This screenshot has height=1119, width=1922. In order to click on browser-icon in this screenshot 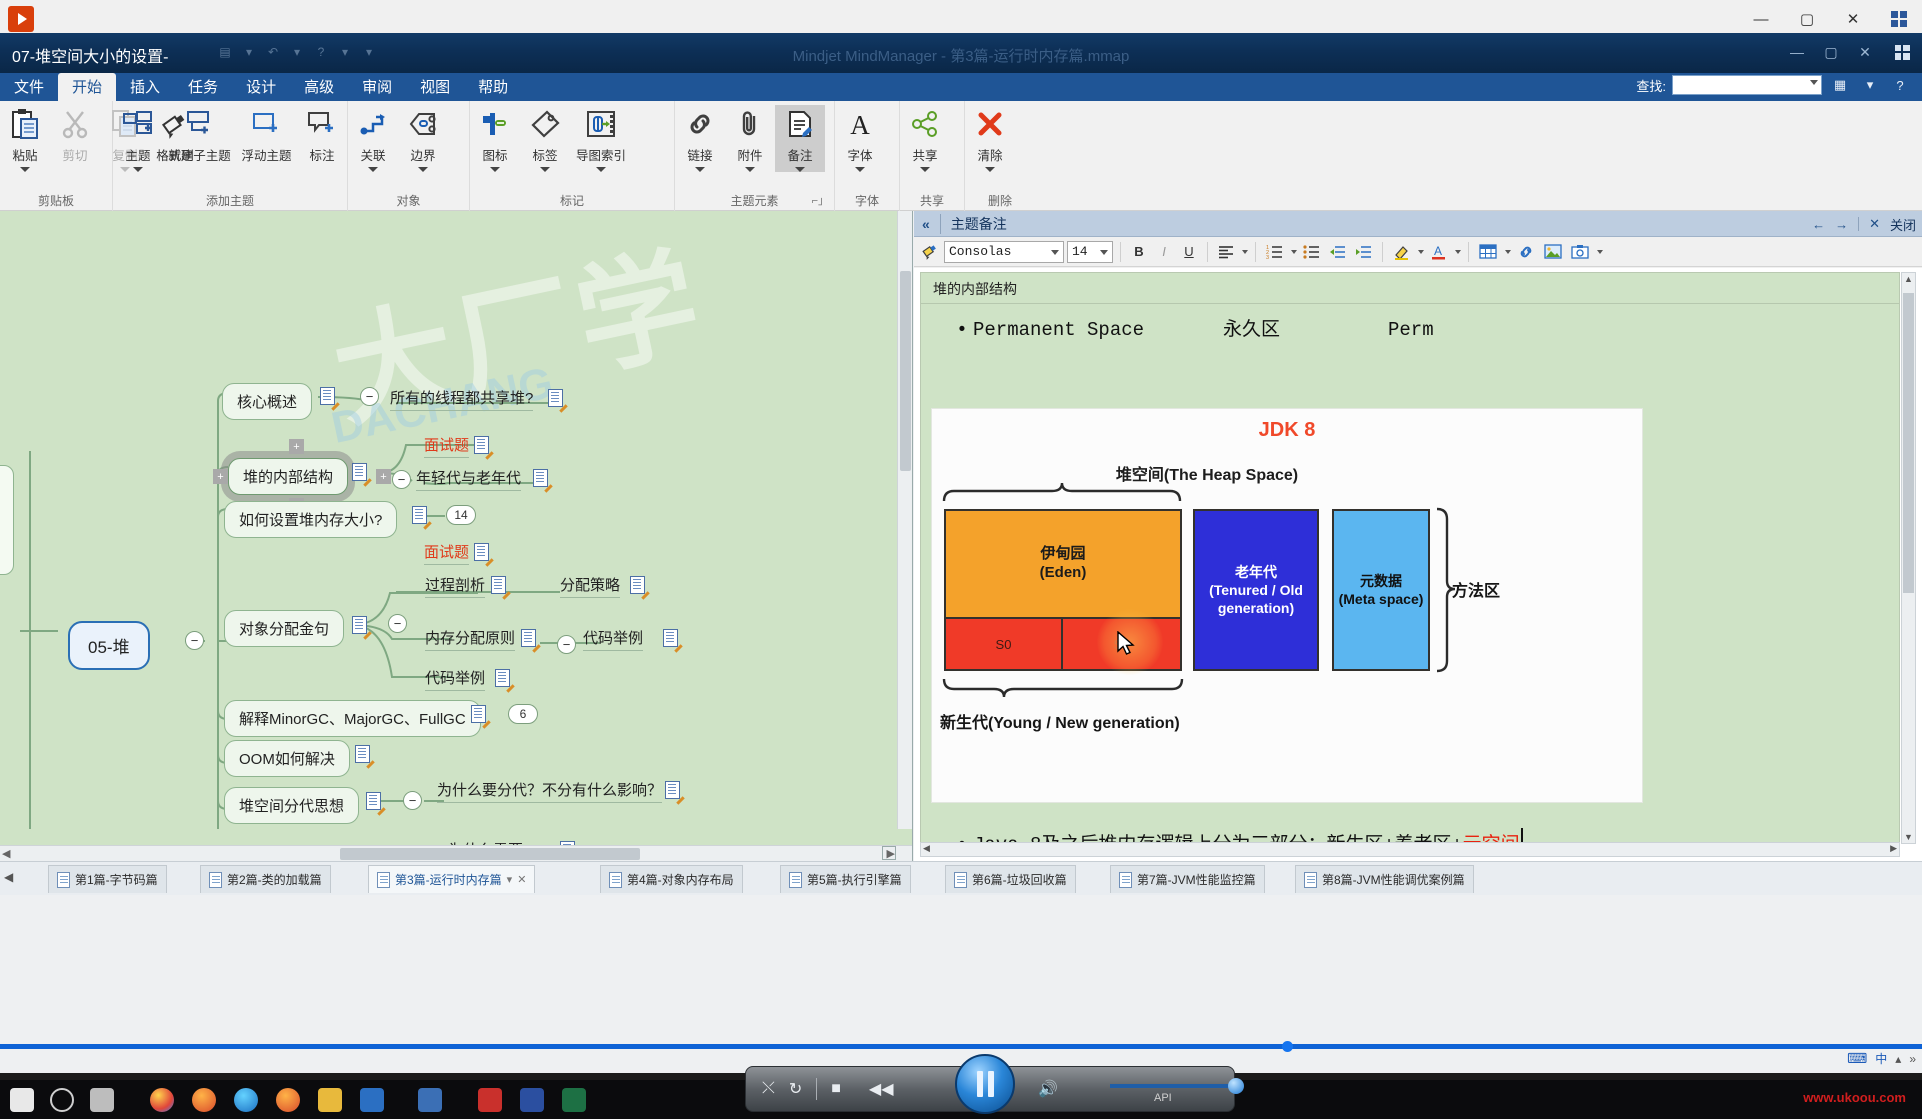, I will do `click(288, 1100)`.